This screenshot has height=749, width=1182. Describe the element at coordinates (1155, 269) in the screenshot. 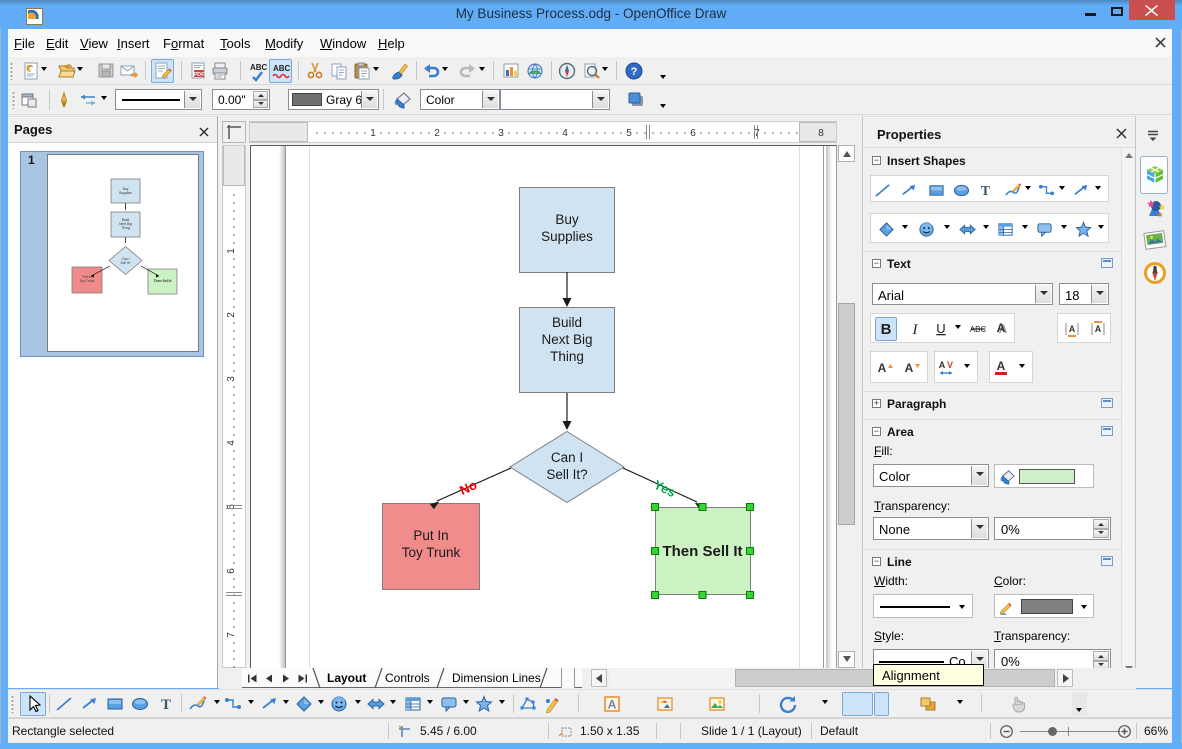

I see `svg-text: N` at that location.